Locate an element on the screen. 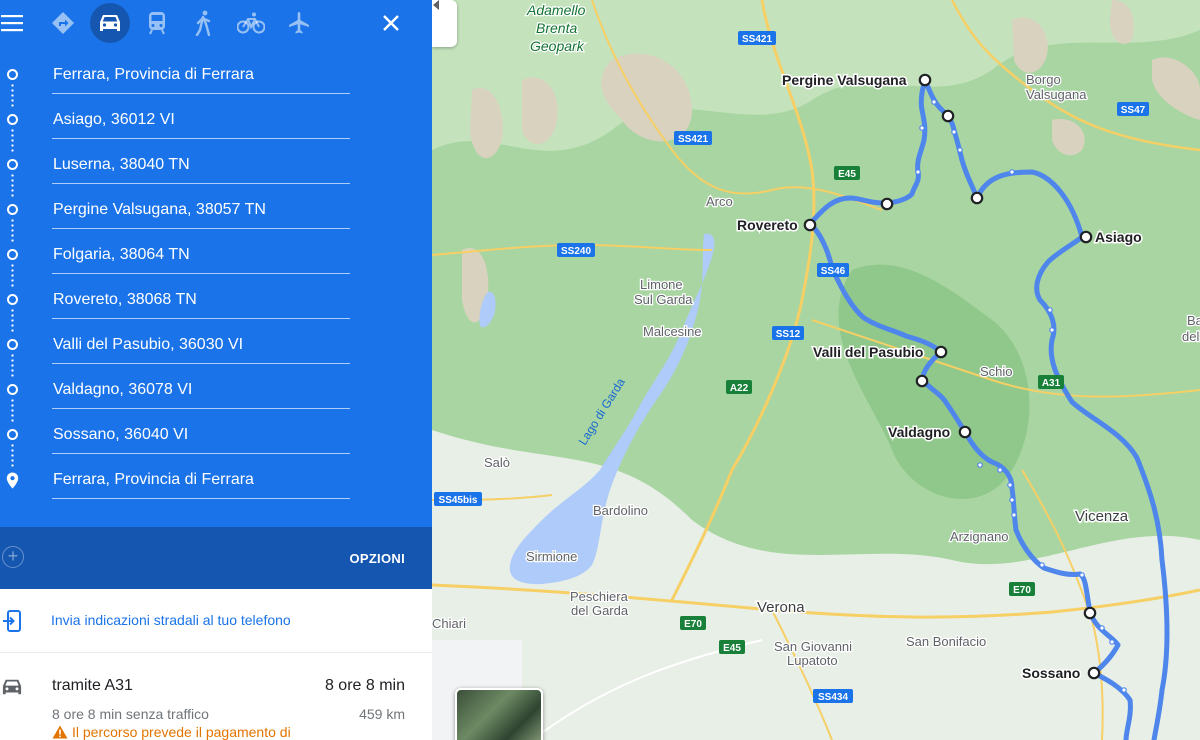  route-via: tramite A31 is located at coordinates (92, 685).